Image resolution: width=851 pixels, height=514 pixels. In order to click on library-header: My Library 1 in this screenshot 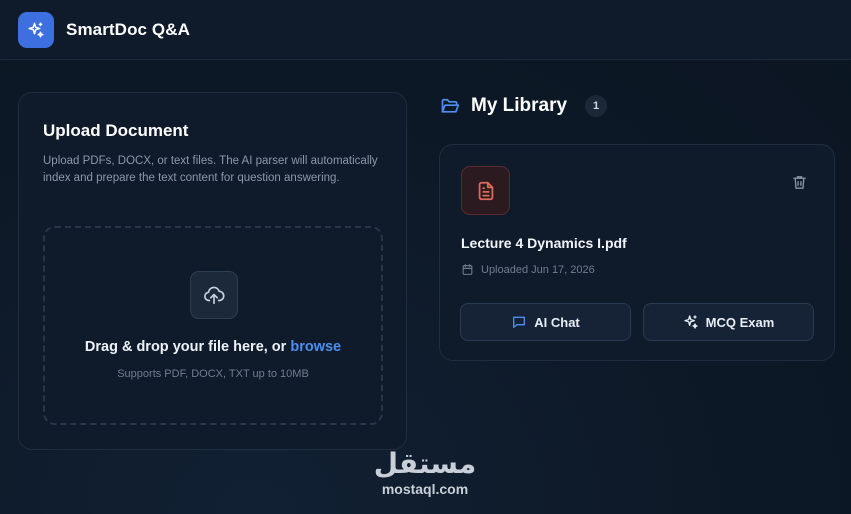, I will do `click(524, 106)`.